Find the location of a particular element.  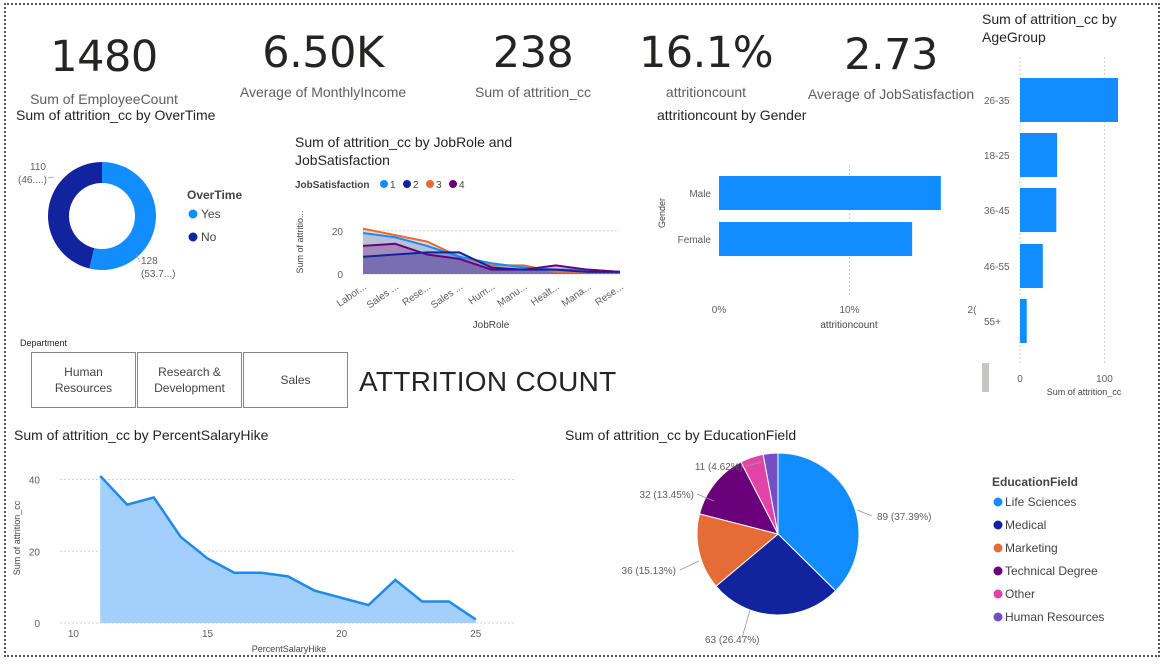

slicer-option-sales: Sales is located at coordinates (295, 380).